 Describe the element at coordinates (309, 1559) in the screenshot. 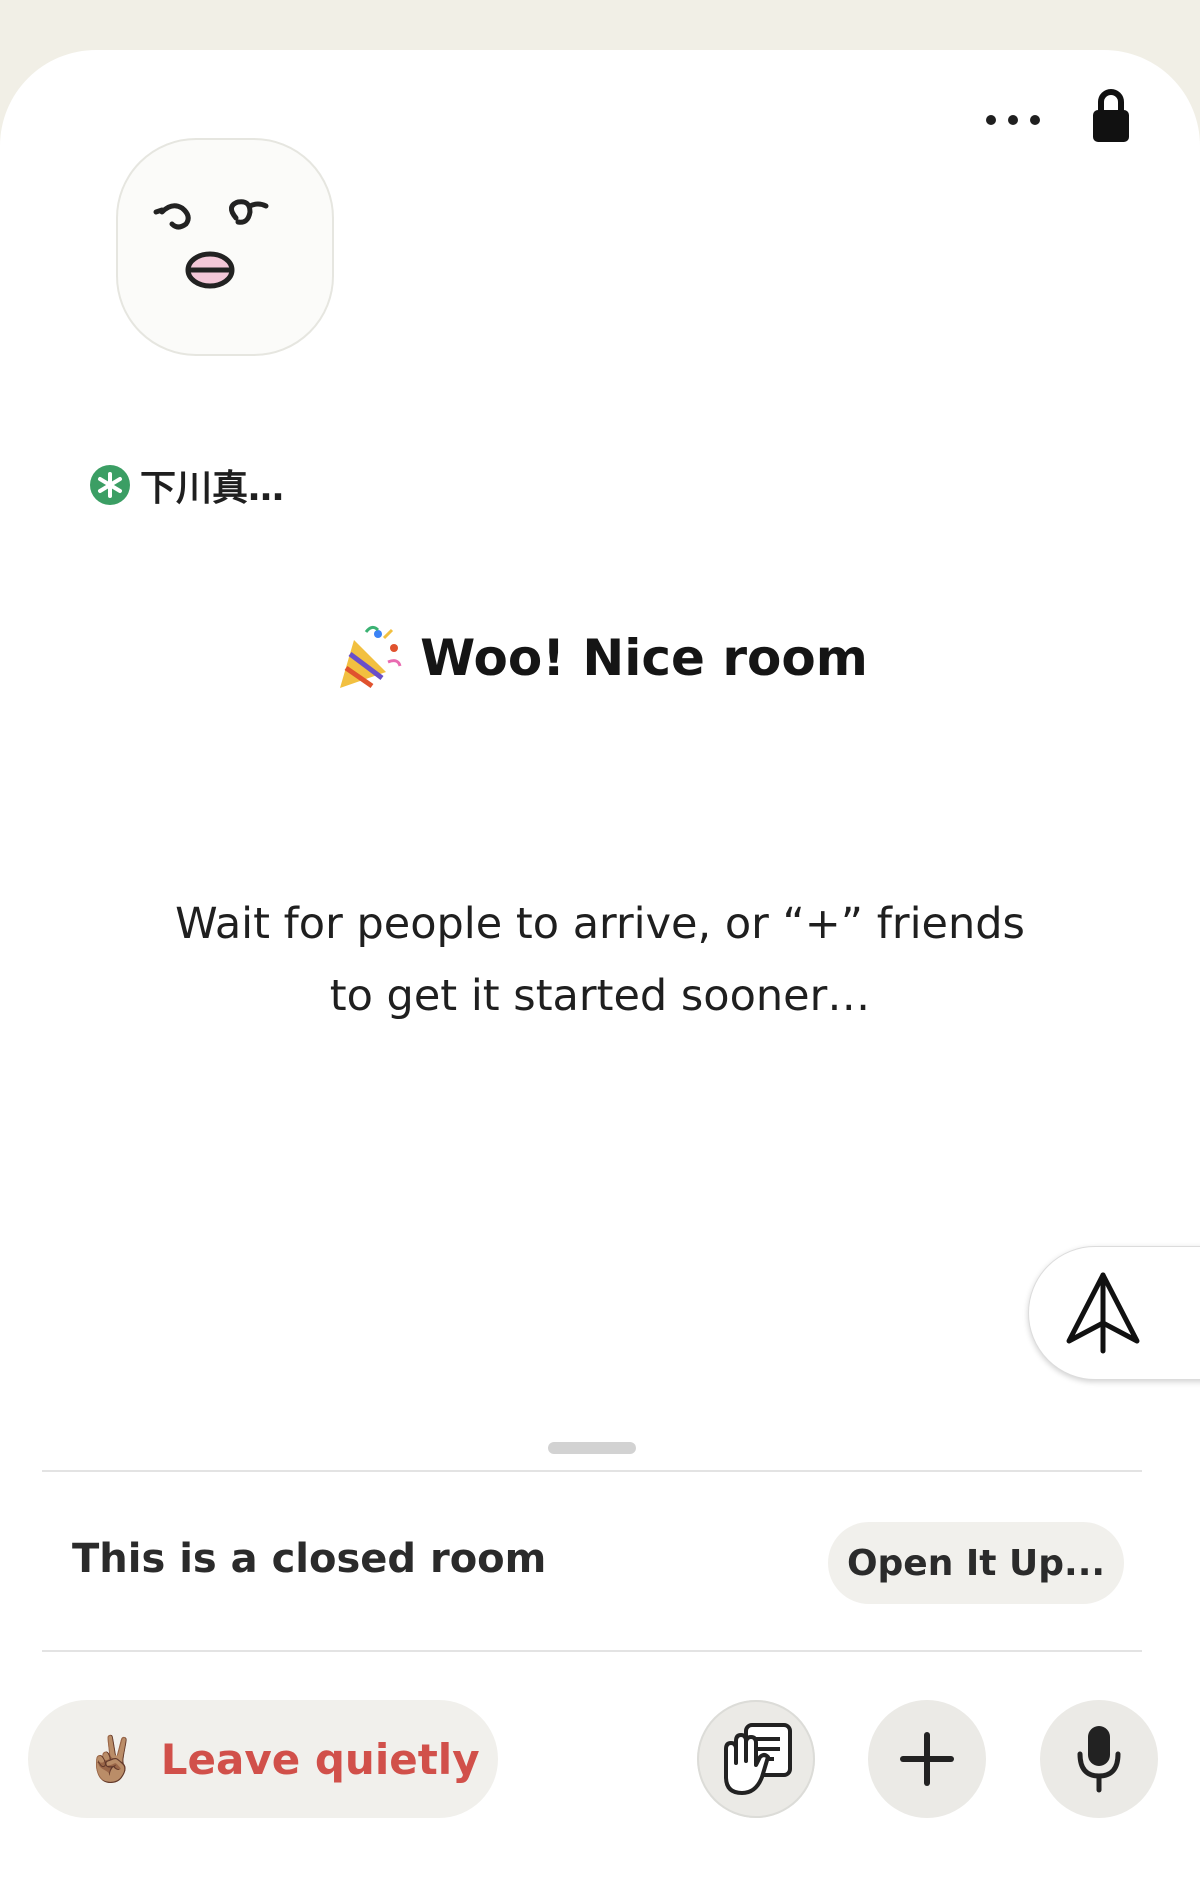

I see `closed-room-label: This is a closed room` at that location.